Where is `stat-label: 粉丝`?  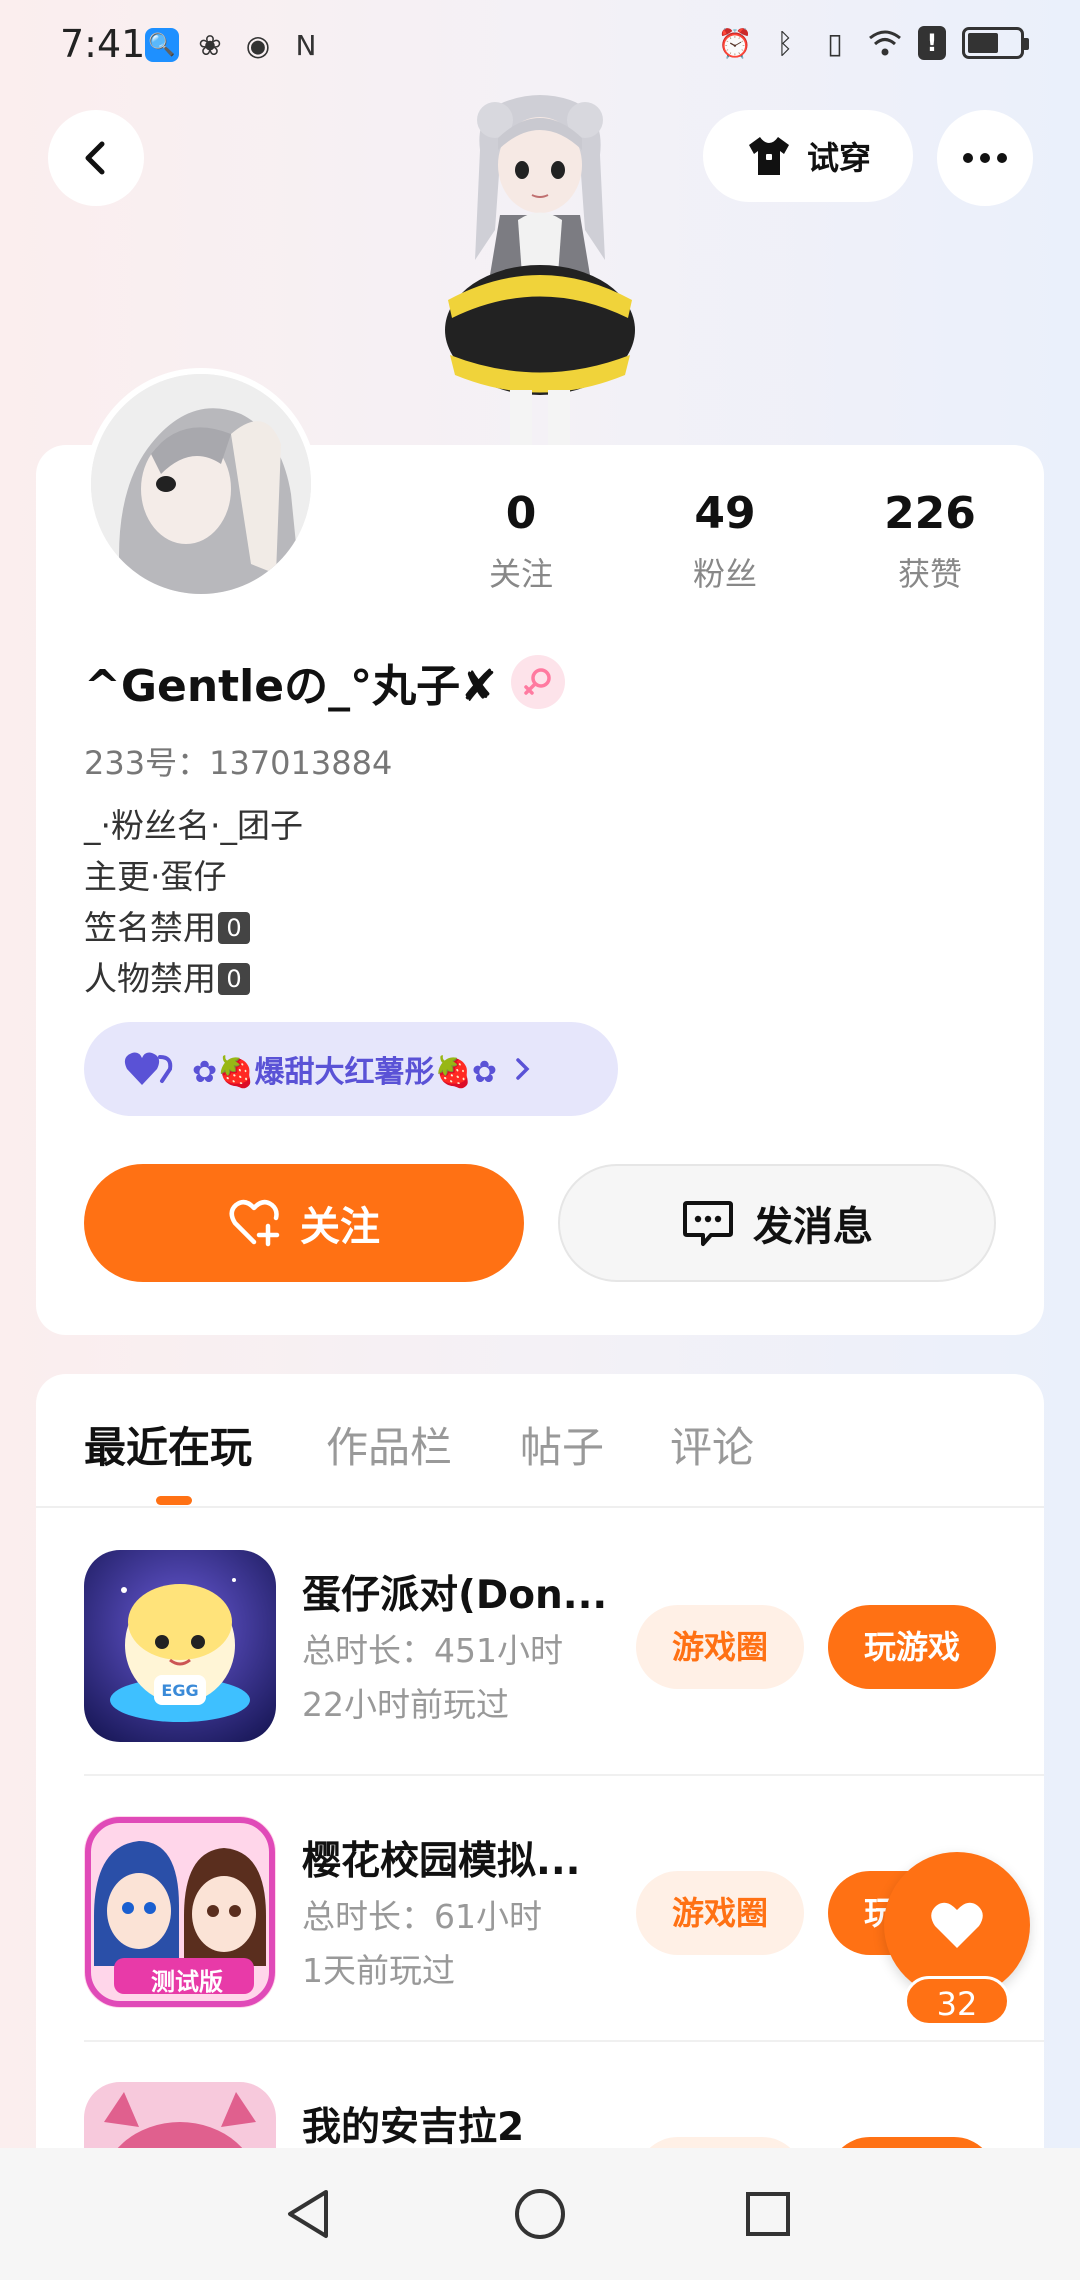 stat-label: 粉丝 is located at coordinates (724, 574).